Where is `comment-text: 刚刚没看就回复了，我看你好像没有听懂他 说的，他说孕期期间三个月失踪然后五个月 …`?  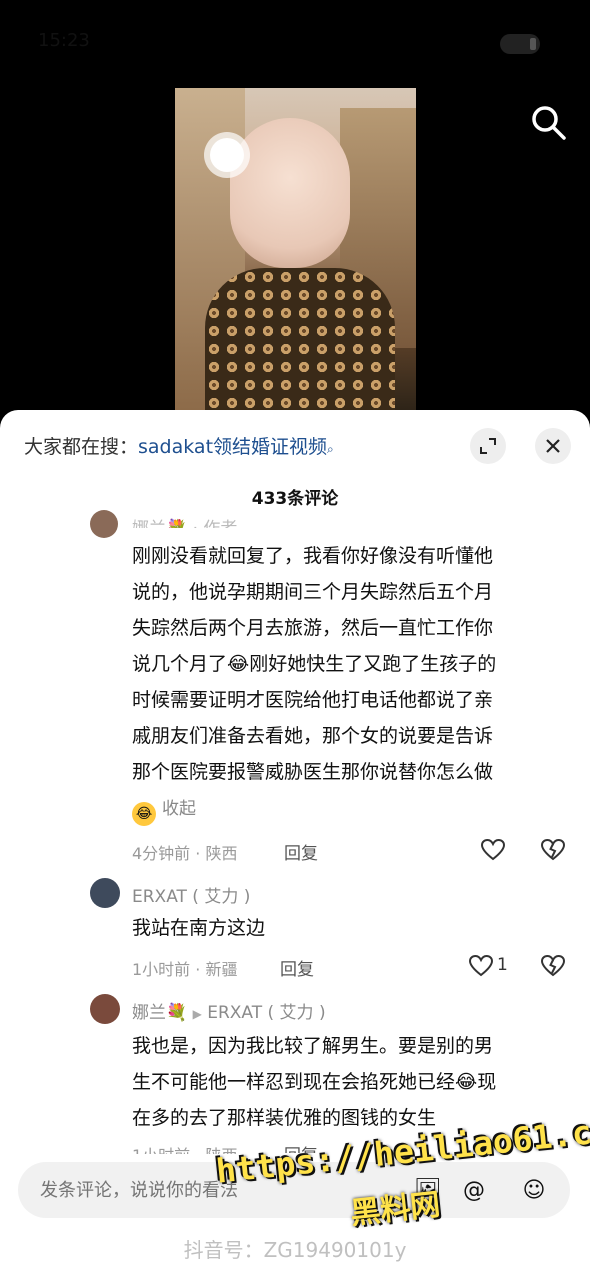 comment-text: 刚刚没看就回复了，我看你好像没有听懂他 说的，他说孕期期间三个月失踪然后五个月 … is located at coordinates (314, 682).